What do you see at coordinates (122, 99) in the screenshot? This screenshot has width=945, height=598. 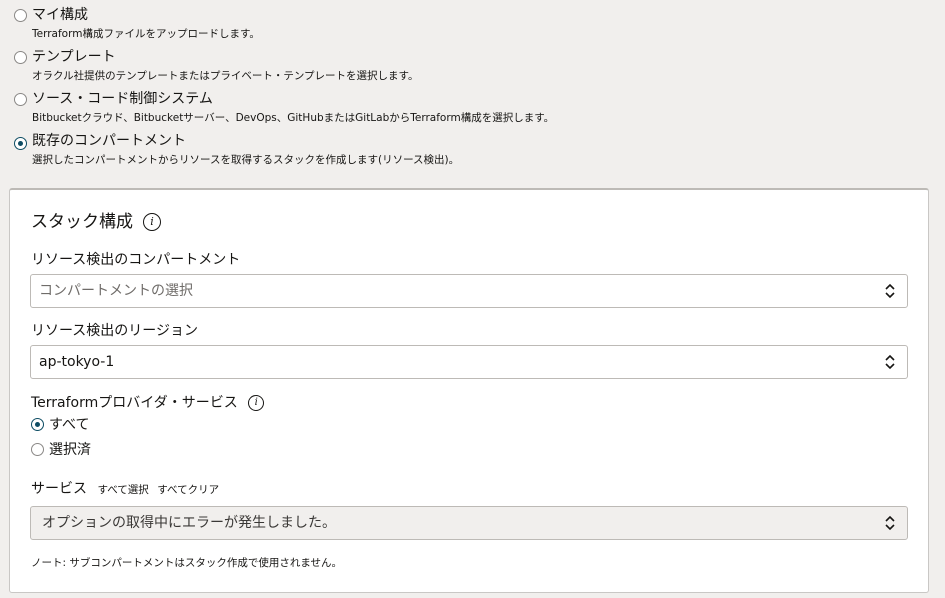 I see `origin-title: ソース・コード制御システム` at bounding box center [122, 99].